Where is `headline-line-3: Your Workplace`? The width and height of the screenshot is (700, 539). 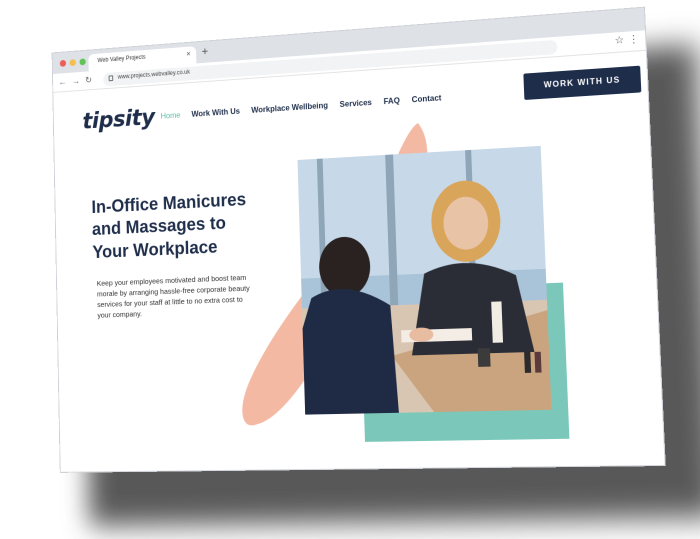
headline-line-3: Your Workplace is located at coordinates (155, 249).